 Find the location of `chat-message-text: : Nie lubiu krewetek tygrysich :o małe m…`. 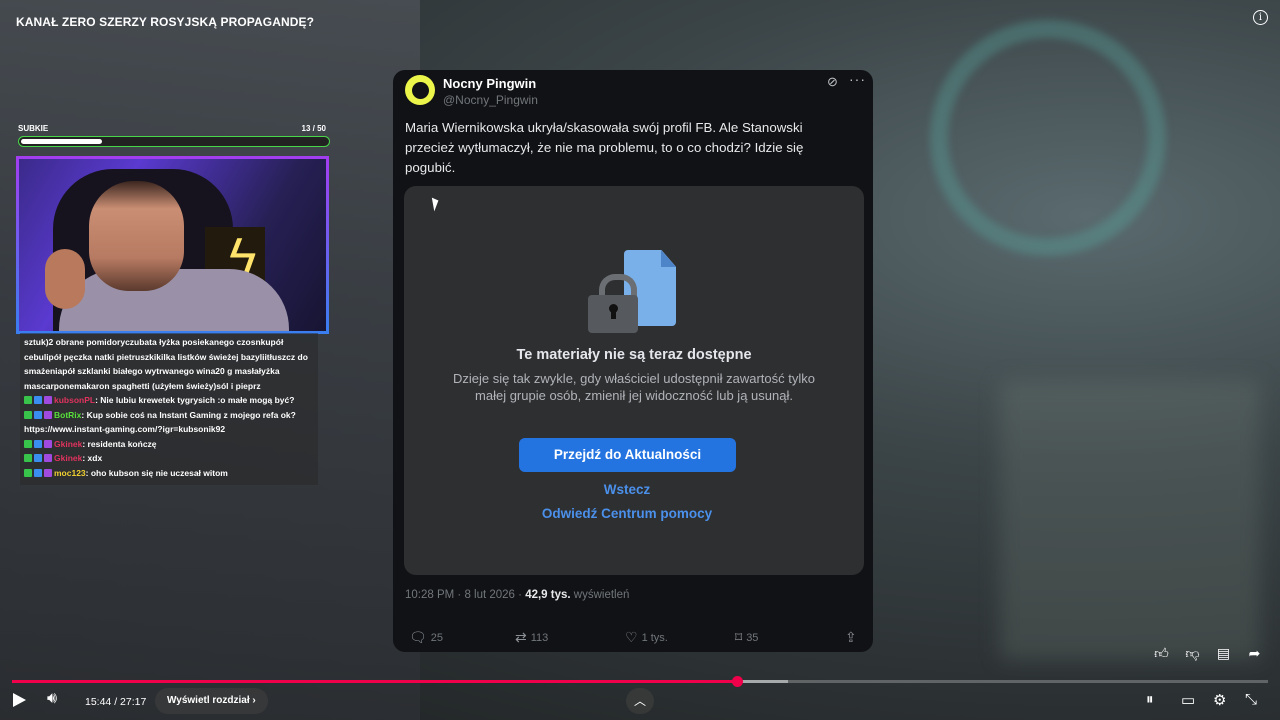

chat-message-text: : Nie lubiu krewetek tygrysich :o małe m… is located at coordinates (195, 400).